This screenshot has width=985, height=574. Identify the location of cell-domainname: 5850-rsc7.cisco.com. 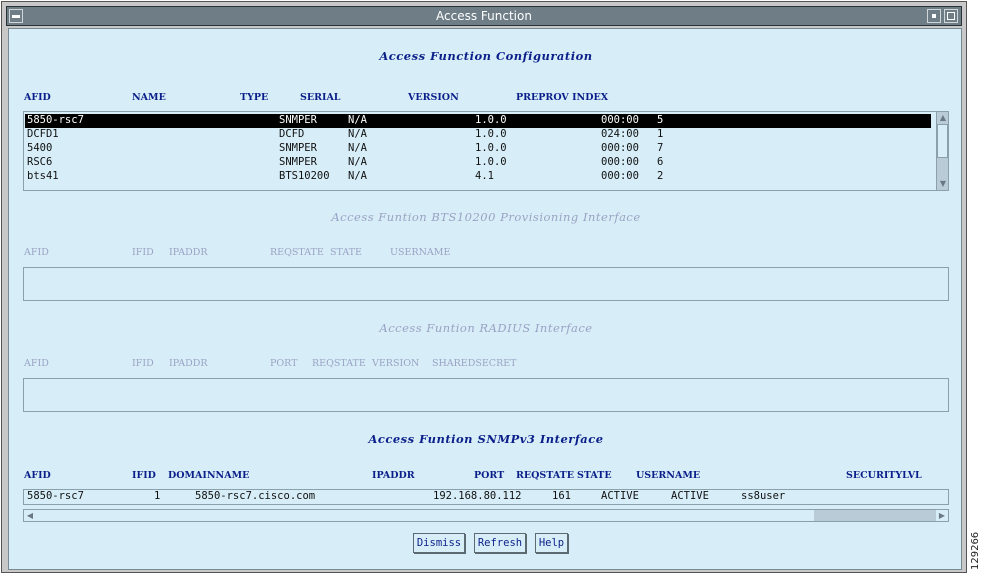
(255, 496).